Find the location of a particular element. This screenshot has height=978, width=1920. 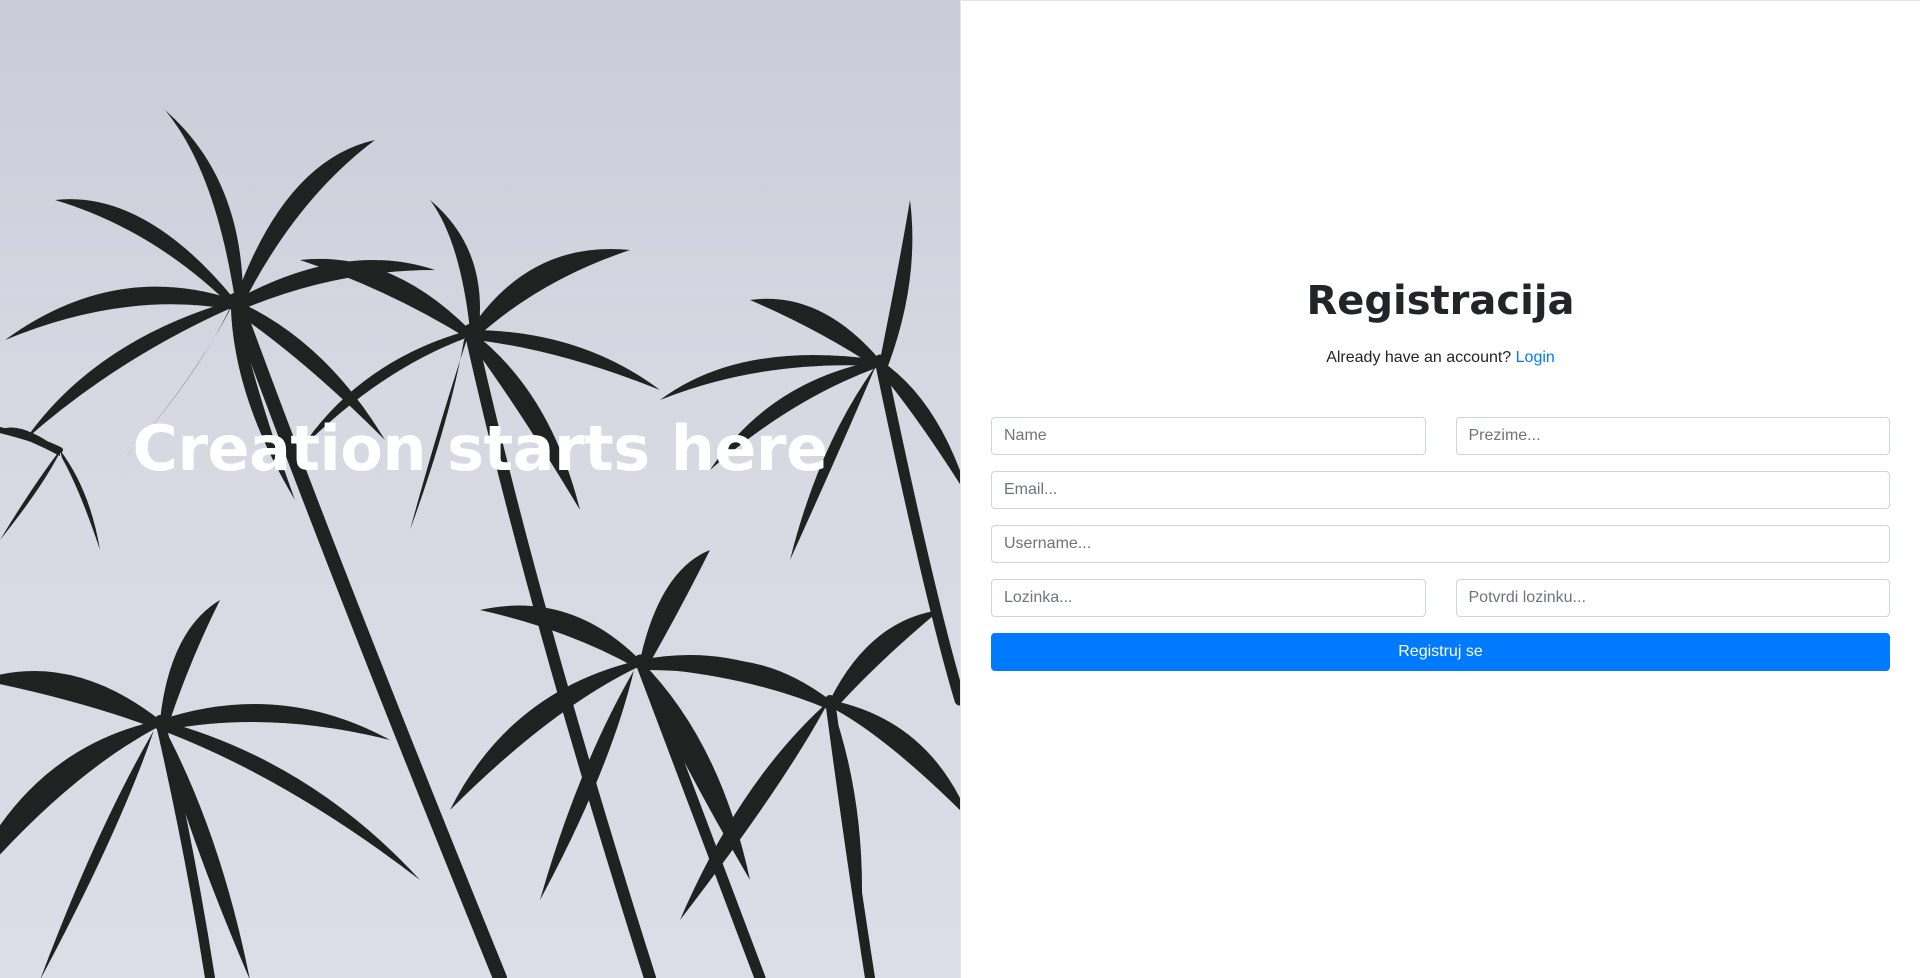

password-input is located at coordinates (1208, 598).